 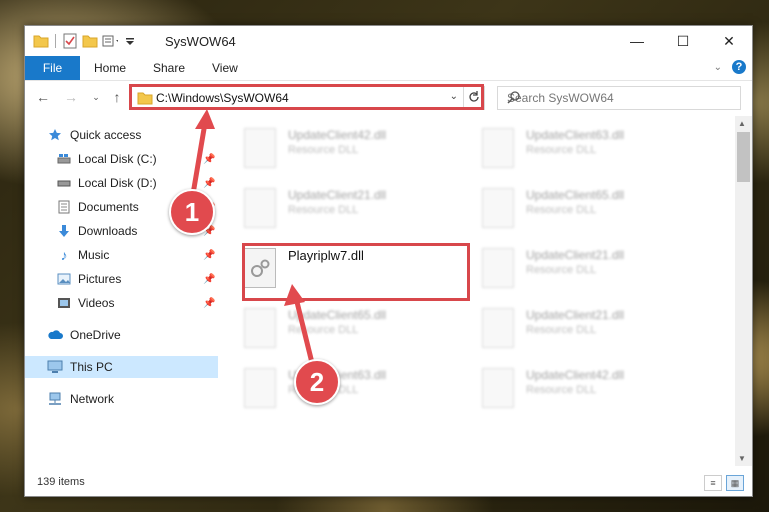 I want to click on downloads-icon, so click(x=64, y=231).